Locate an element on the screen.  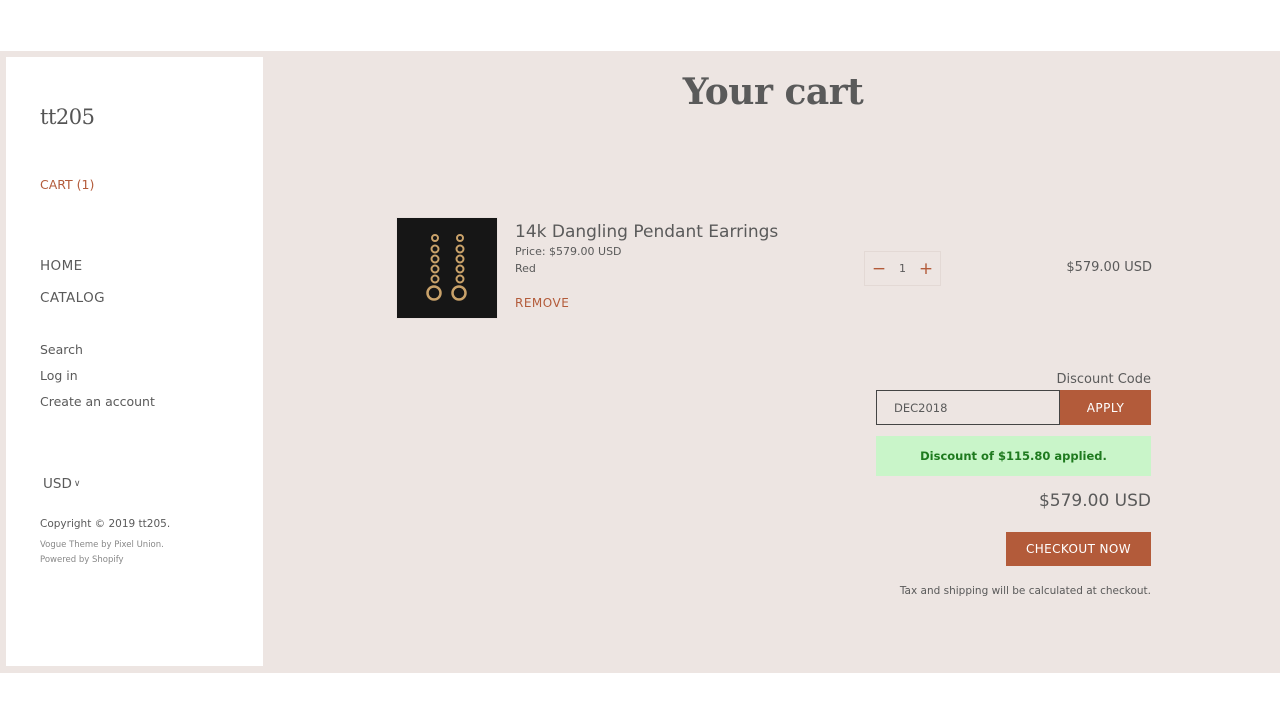
main-nav: HOME CATALOG is located at coordinates (72, 290).